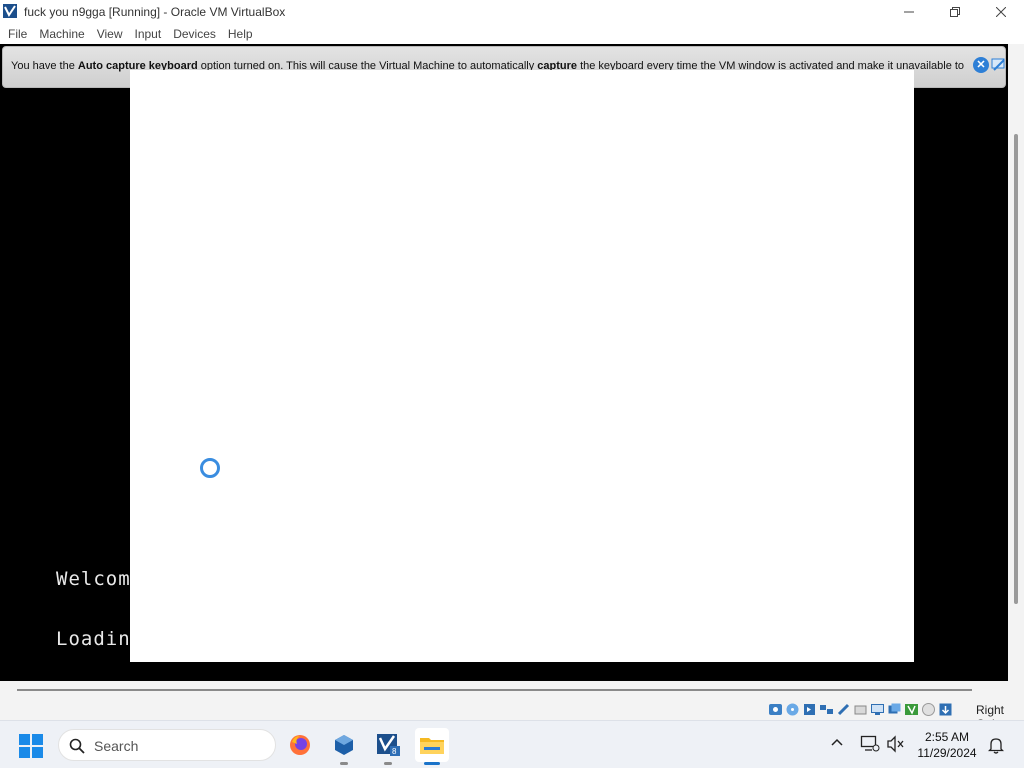  What do you see at coordinates (996, 745) in the screenshot?
I see `notification-bell-icon` at bounding box center [996, 745].